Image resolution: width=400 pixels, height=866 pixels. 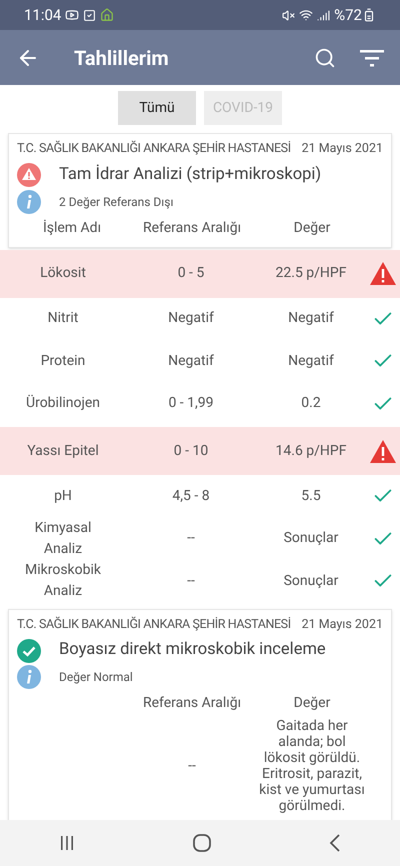 I want to click on reference-range: 0 - 10, so click(x=191, y=450).